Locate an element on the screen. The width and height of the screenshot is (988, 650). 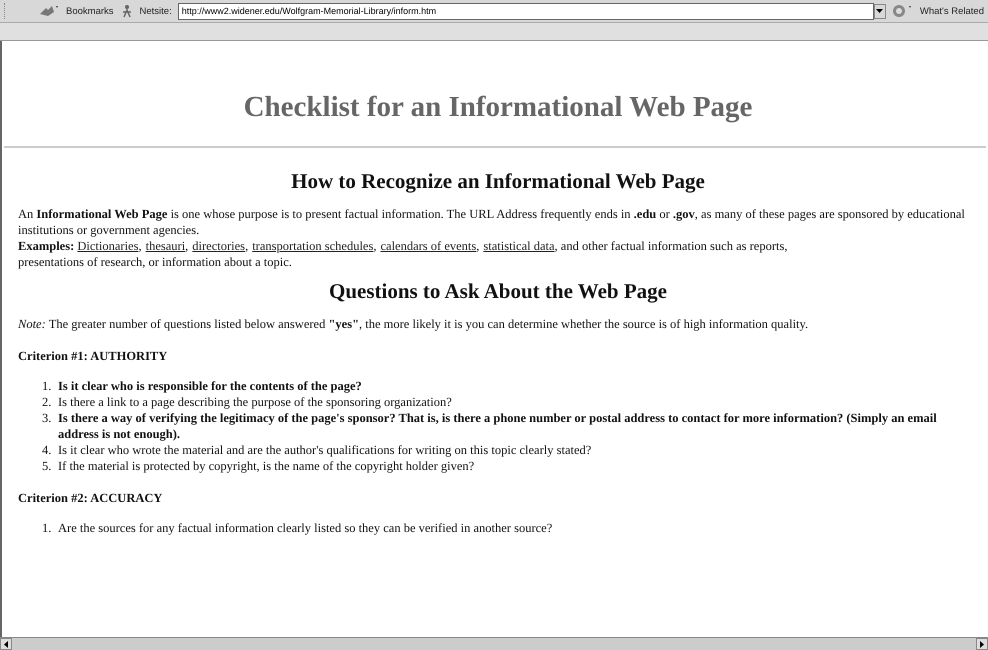
example-link: directories is located at coordinates (219, 246).